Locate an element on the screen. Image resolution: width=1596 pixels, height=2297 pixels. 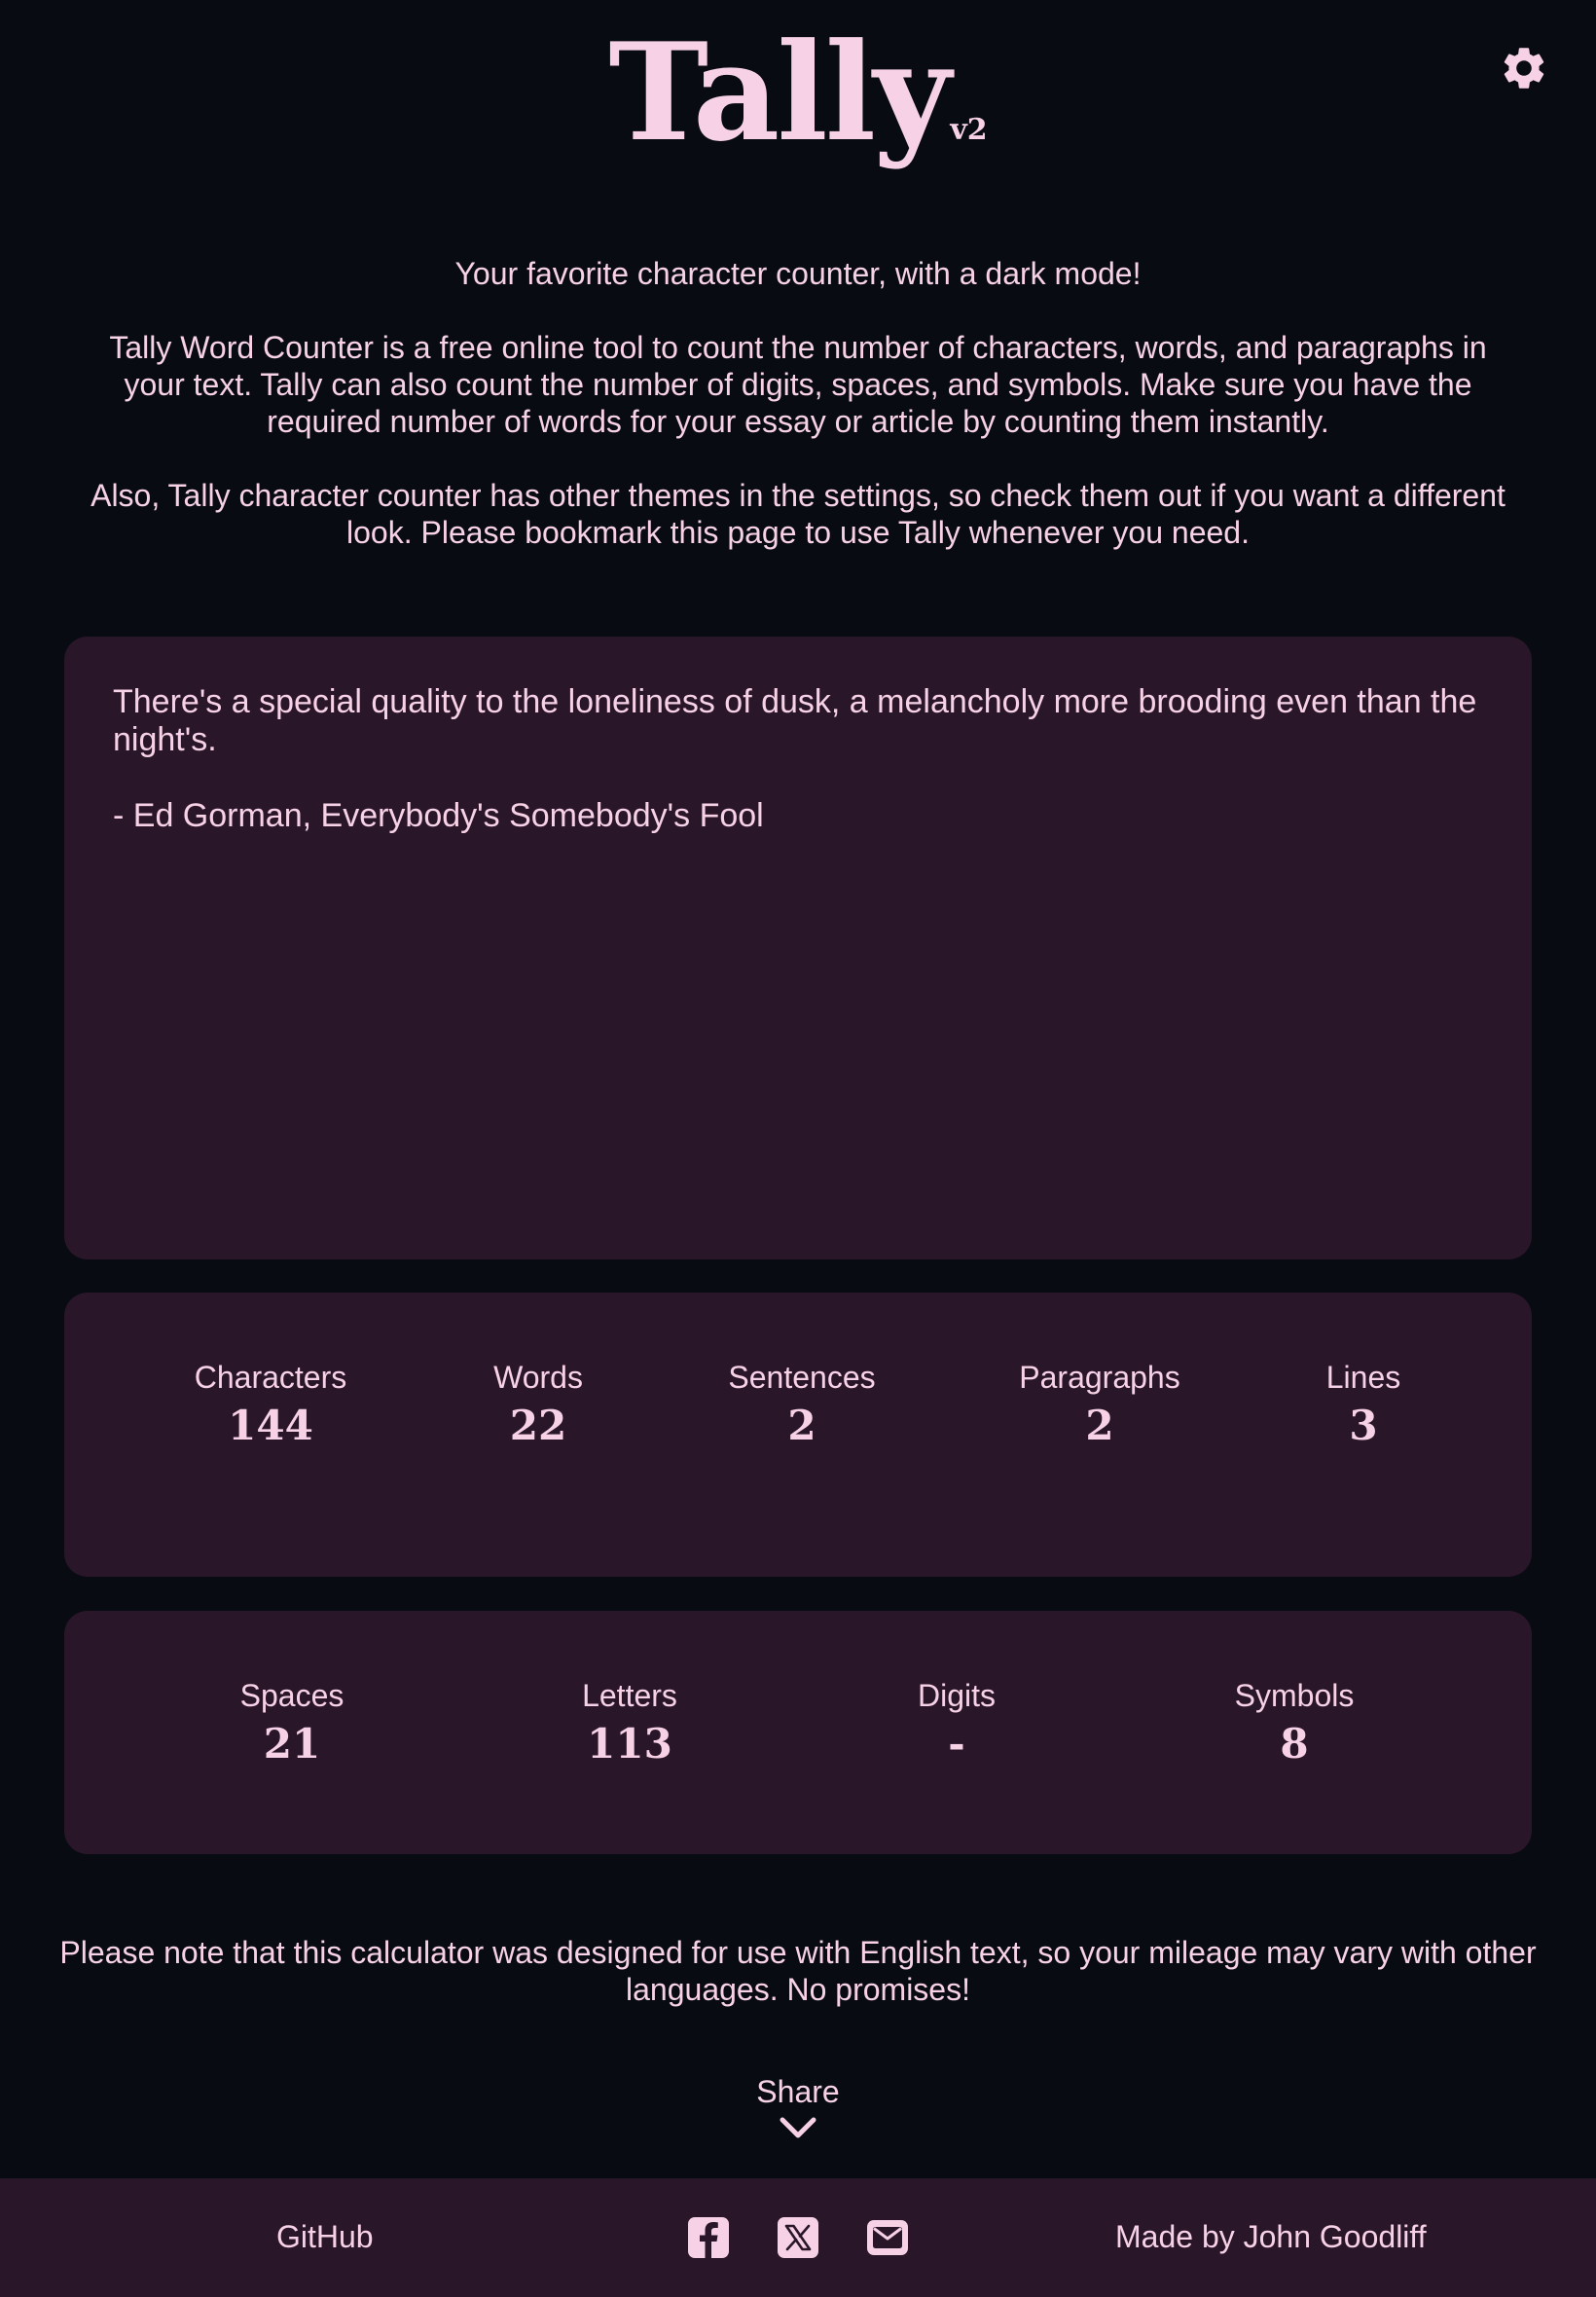
x-share-button is located at coordinates (798, 2237).